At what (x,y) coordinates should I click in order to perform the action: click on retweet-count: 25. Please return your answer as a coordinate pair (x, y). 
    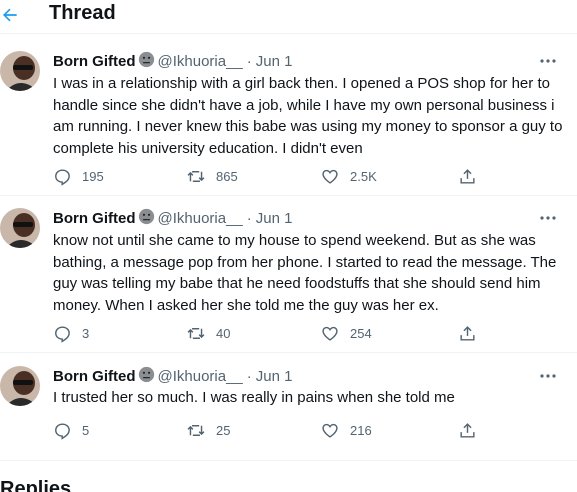
    Looking at the image, I should click on (223, 430).